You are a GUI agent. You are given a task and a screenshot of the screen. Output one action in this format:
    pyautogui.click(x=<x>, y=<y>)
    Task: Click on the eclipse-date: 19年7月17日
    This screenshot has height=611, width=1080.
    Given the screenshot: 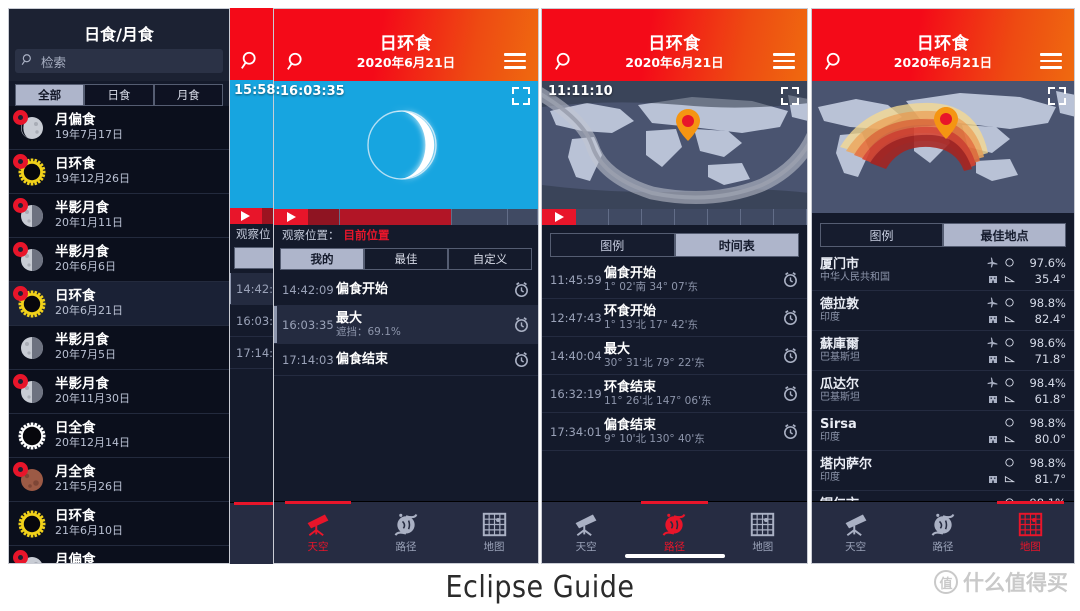 What is the action you would take?
    pyautogui.click(x=89, y=134)
    